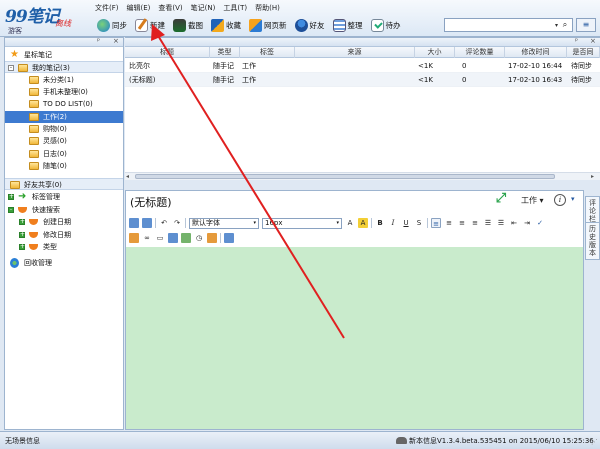  What do you see at coordinates (167, 52) in the screenshot?
I see `column-title: 标题` at bounding box center [167, 52].